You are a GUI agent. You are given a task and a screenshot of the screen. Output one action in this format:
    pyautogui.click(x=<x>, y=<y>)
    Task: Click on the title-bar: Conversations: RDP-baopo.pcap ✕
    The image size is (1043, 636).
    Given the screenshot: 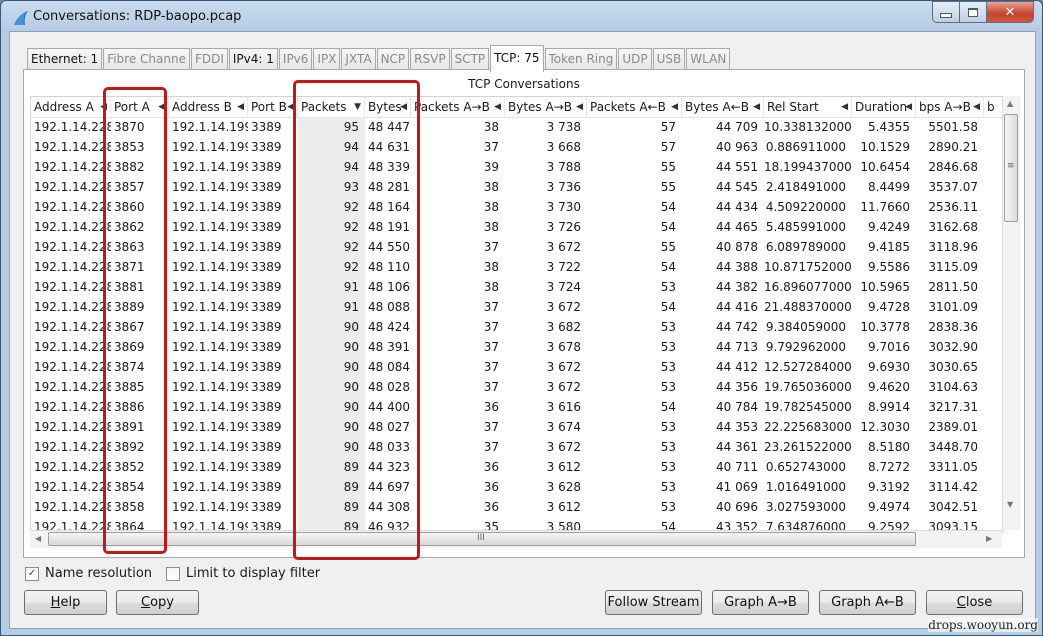 What is the action you would take?
    pyautogui.click(x=521, y=17)
    